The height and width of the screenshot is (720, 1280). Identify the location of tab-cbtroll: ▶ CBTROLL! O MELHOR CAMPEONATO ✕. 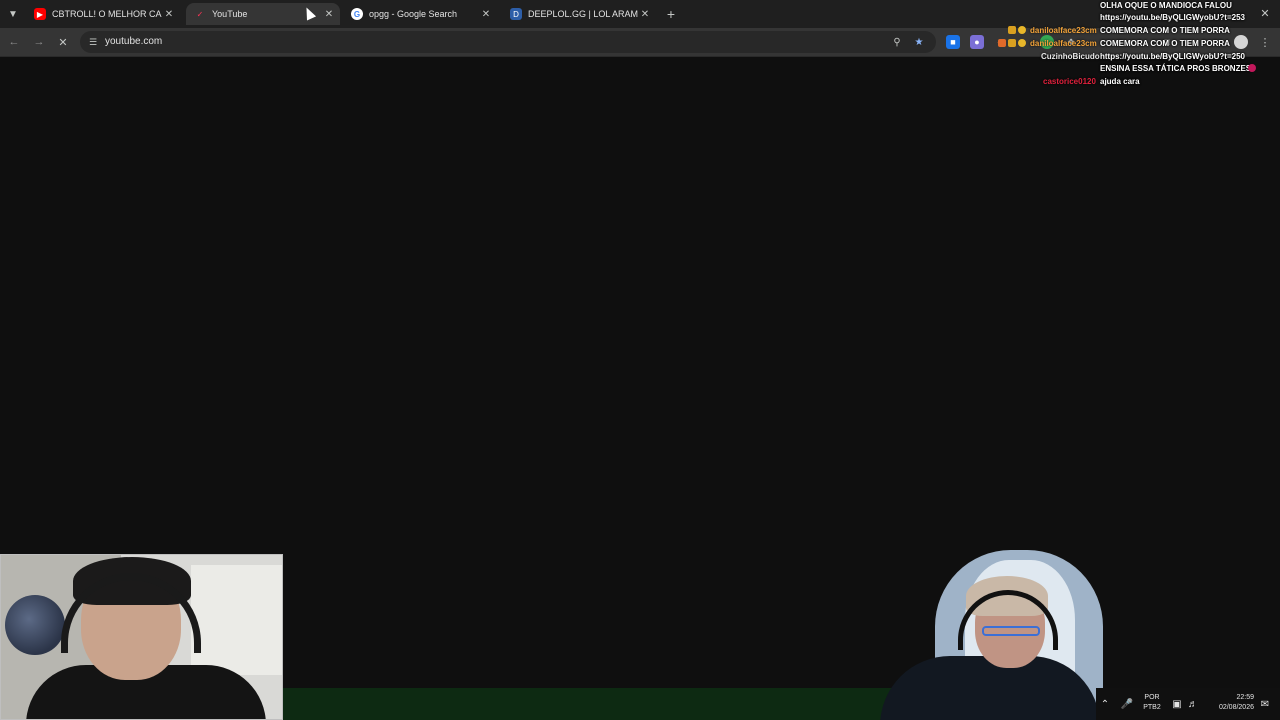
(103, 14).